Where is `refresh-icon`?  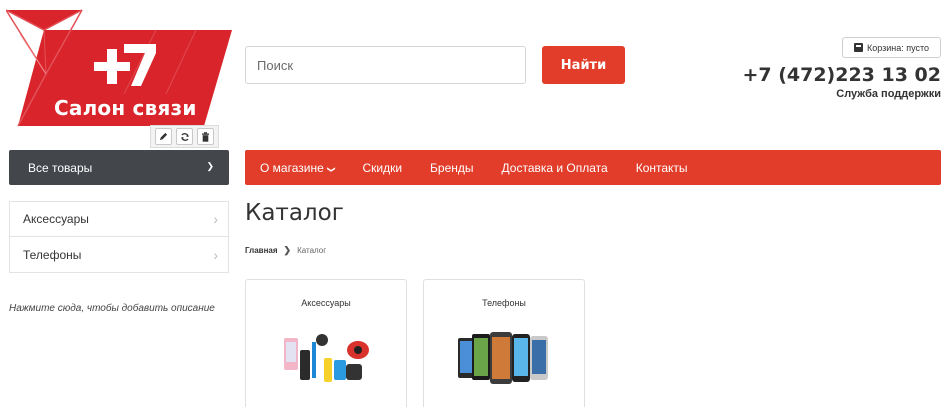 refresh-icon is located at coordinates (184, 136).